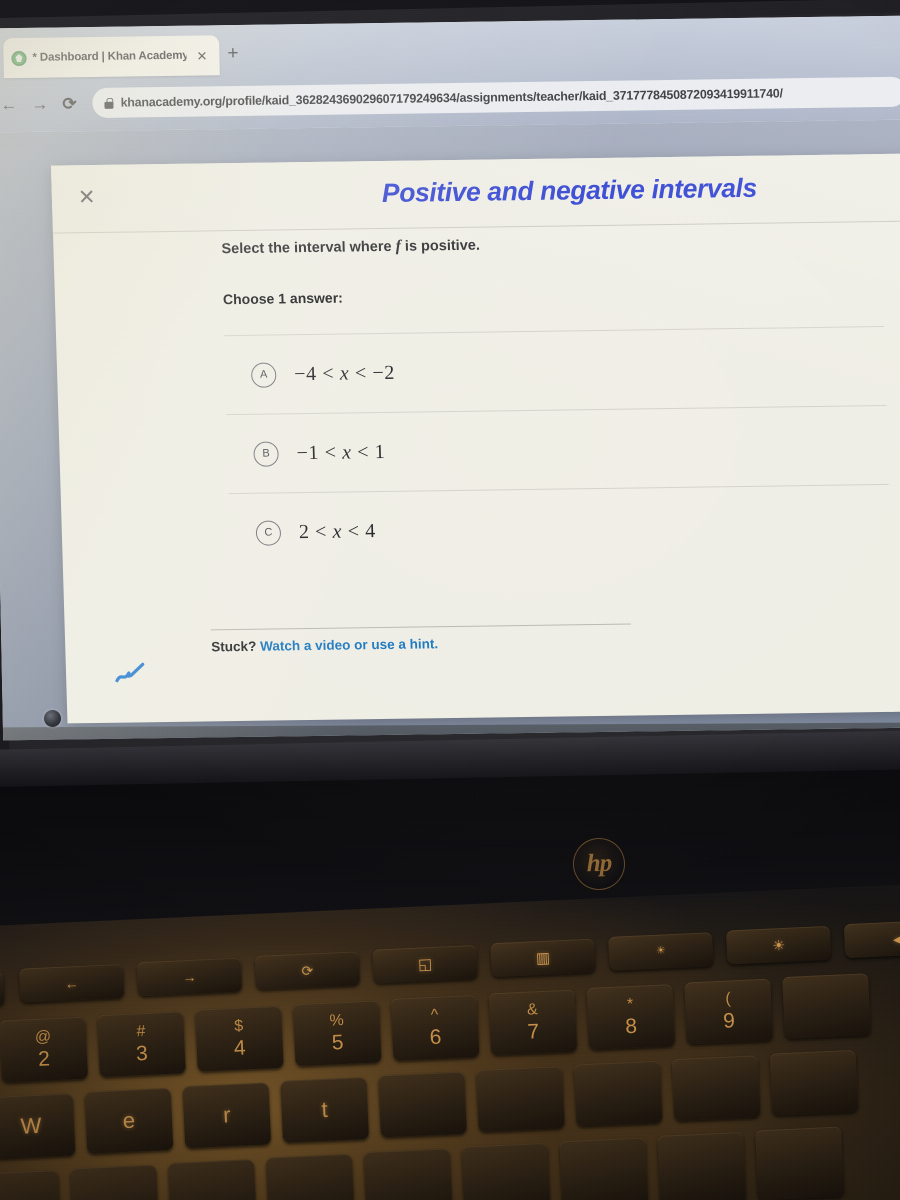 This screenshot has width=900, height=1200. What do you see at coordinates (109, 102) in the screenshot?
I see `lock-icon` at bounding box center [109, 102].